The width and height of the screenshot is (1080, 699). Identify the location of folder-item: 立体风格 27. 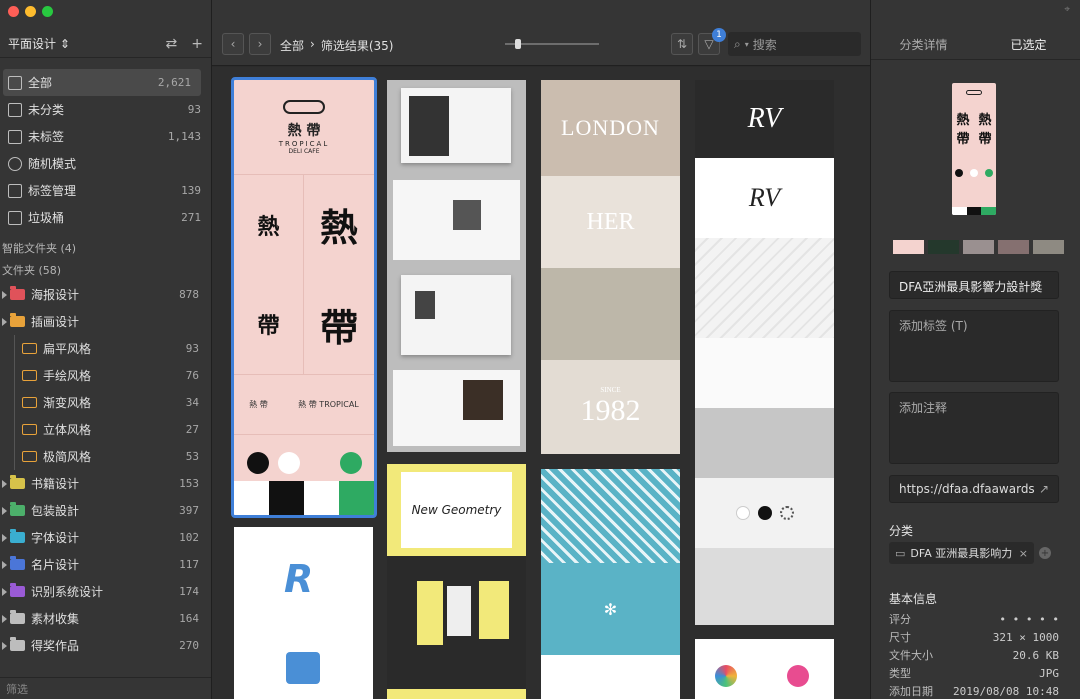
(105, 429).